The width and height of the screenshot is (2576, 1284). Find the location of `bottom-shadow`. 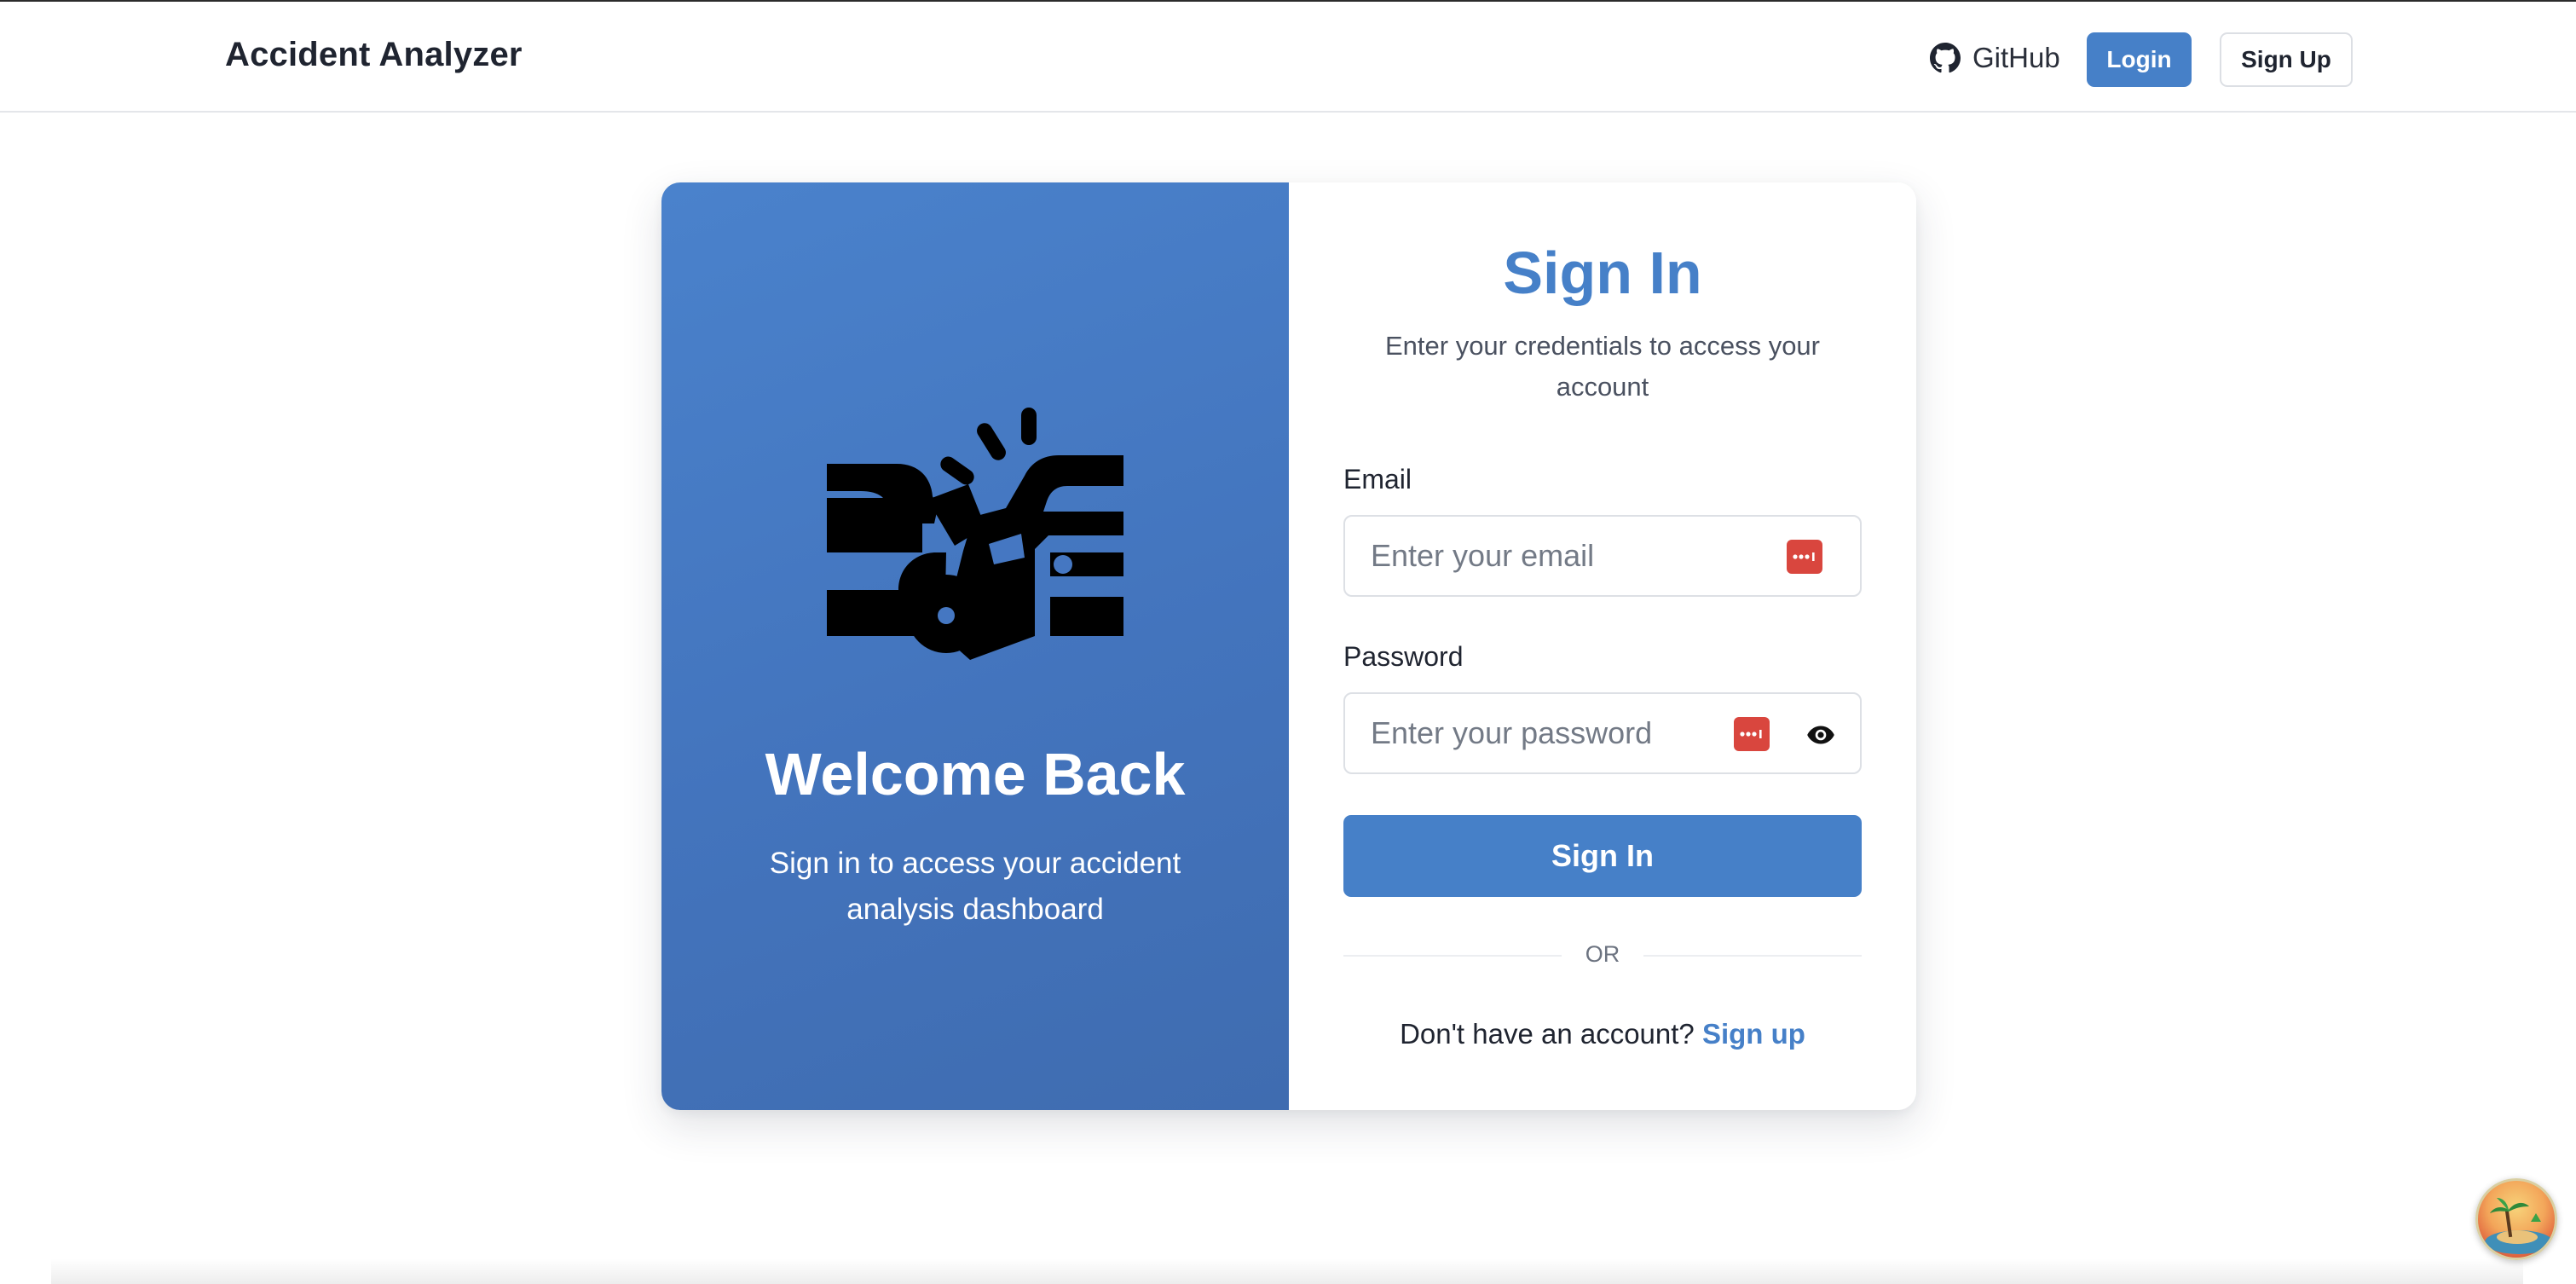

bottom-shadow is located at coordinates (1287, 1271).